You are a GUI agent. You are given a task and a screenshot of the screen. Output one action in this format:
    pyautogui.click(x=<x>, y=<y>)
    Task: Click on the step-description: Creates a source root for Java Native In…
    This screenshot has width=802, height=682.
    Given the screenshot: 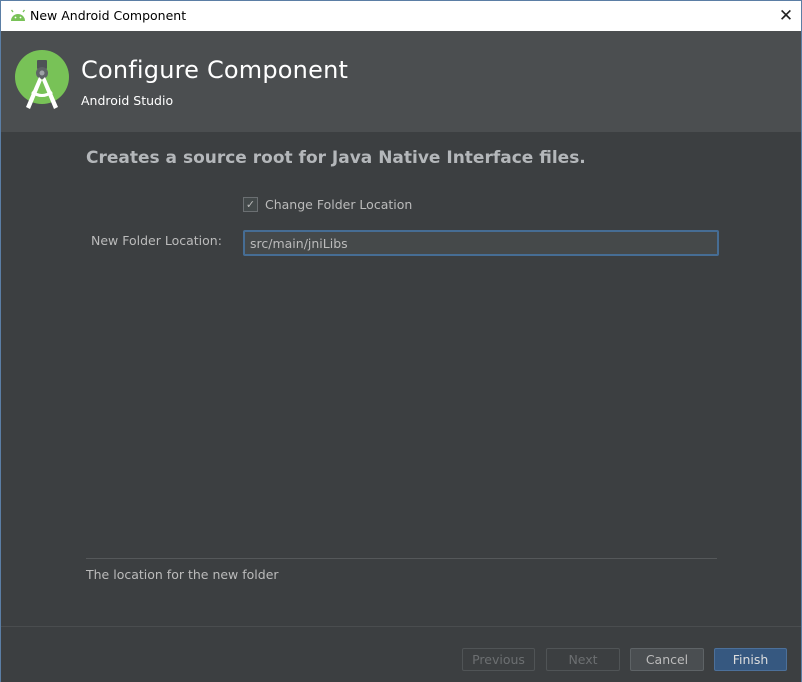 What is the action you would take?
    pyautogui.click(x=336, y=158)
    